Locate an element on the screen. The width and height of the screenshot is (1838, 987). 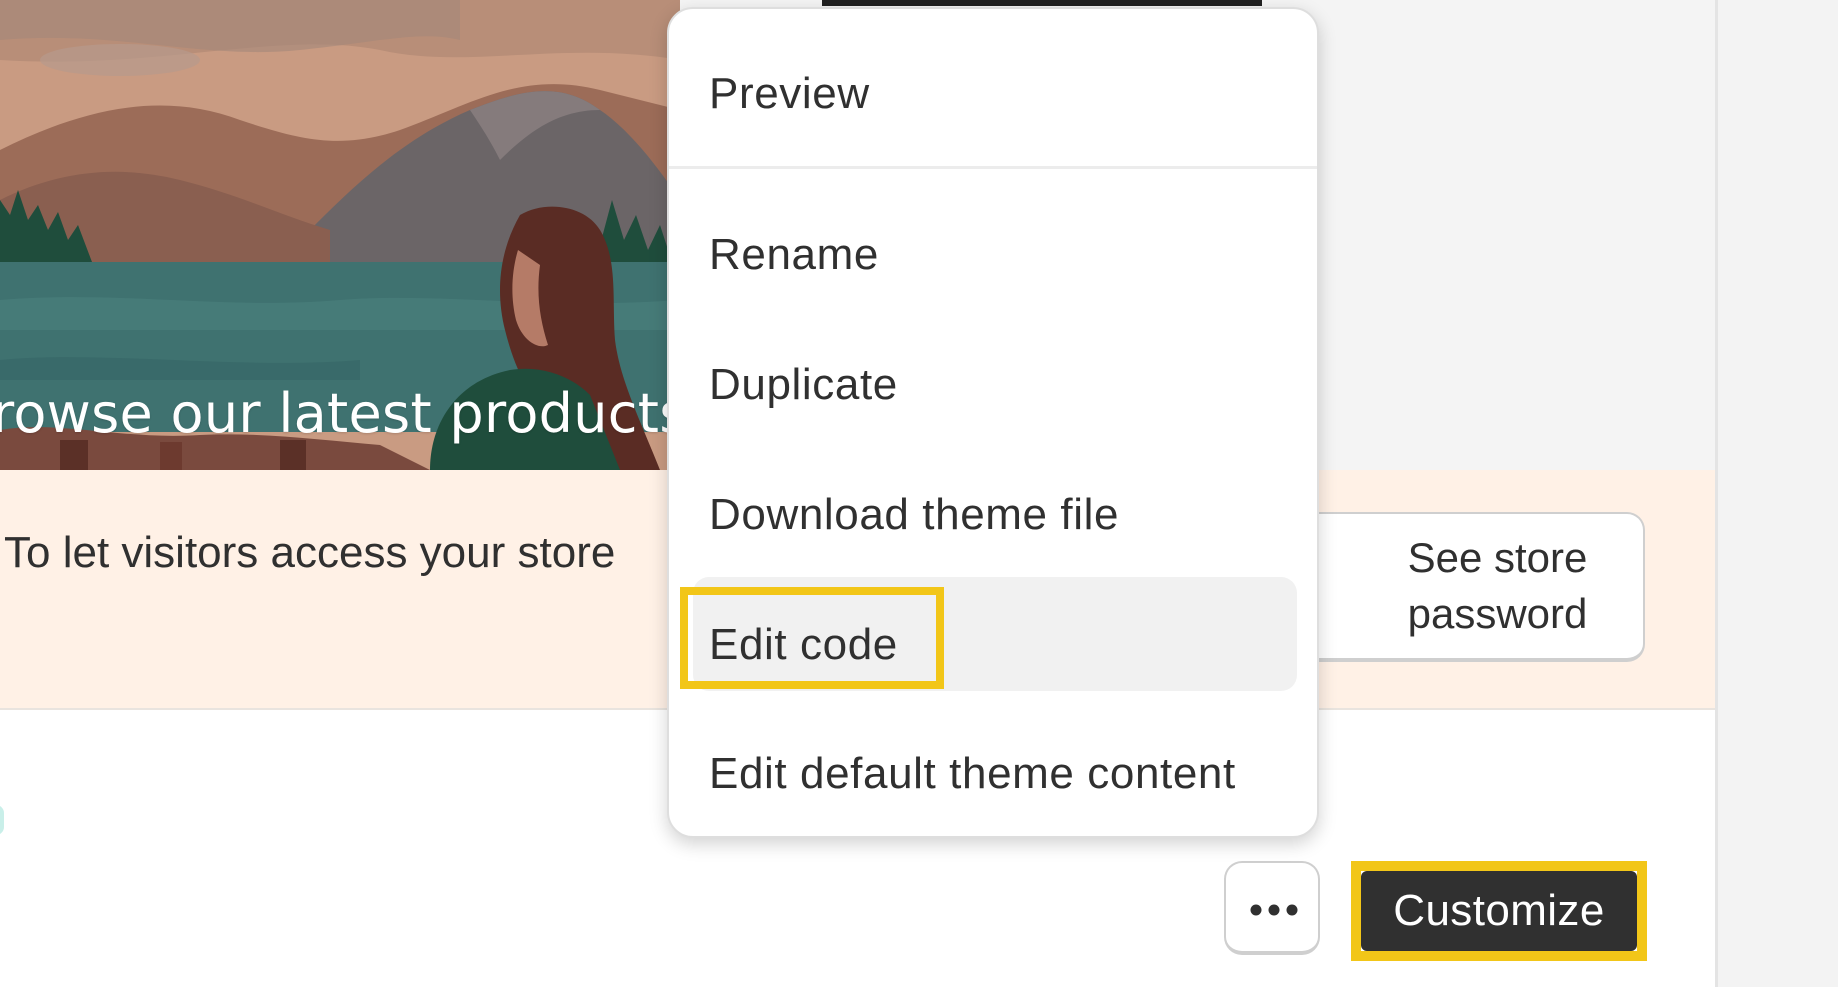
ellipsis-icon is located at coordinates (1274, 910).